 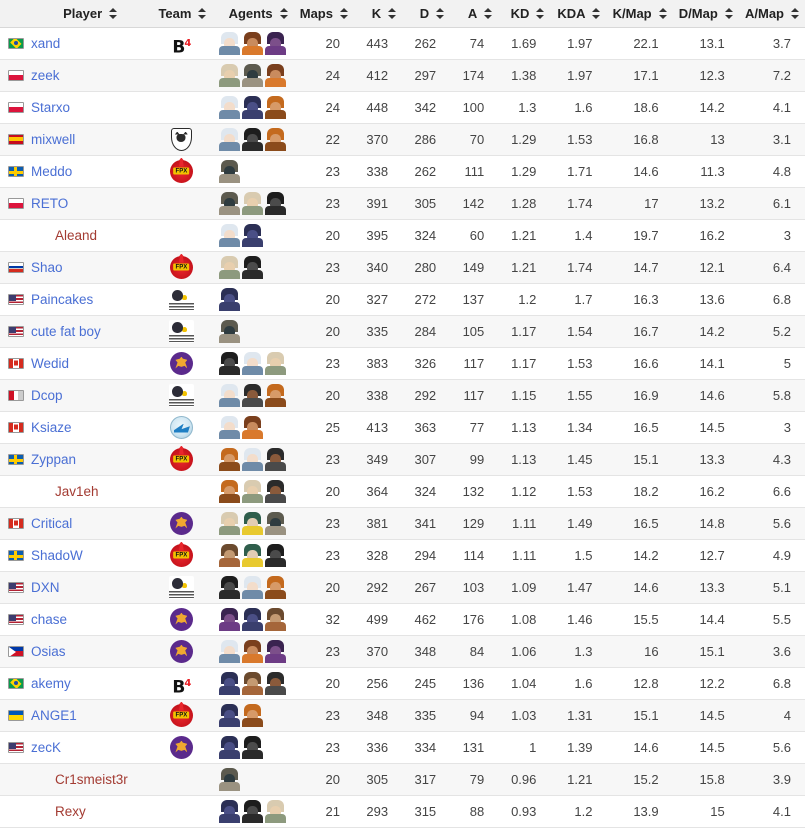 What do you see at coordinates (705, 14) in the screenshot?
I see `column-header-deaths-per-map: D/Map` at bounding box center [705, 14].